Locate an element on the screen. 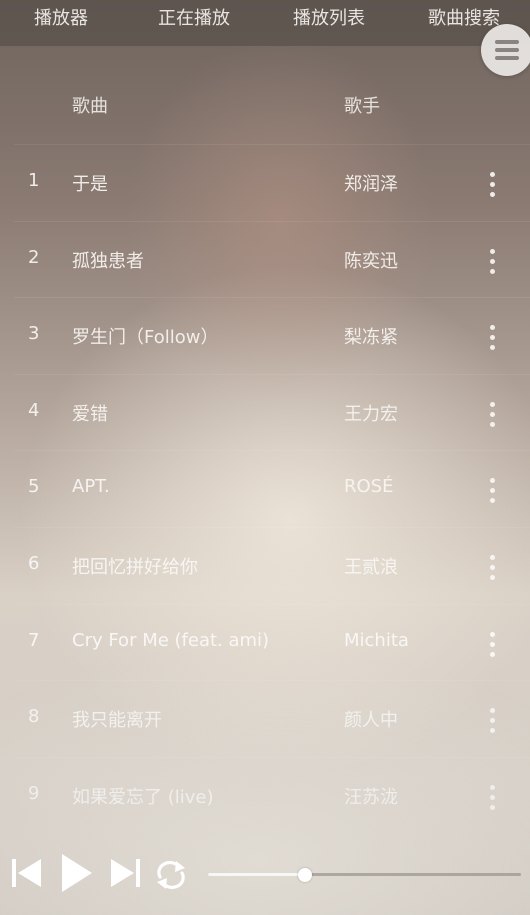  table-row: 9 如果爱忘了 (live) 汪苏泷 is located at coordinates (272, 794).